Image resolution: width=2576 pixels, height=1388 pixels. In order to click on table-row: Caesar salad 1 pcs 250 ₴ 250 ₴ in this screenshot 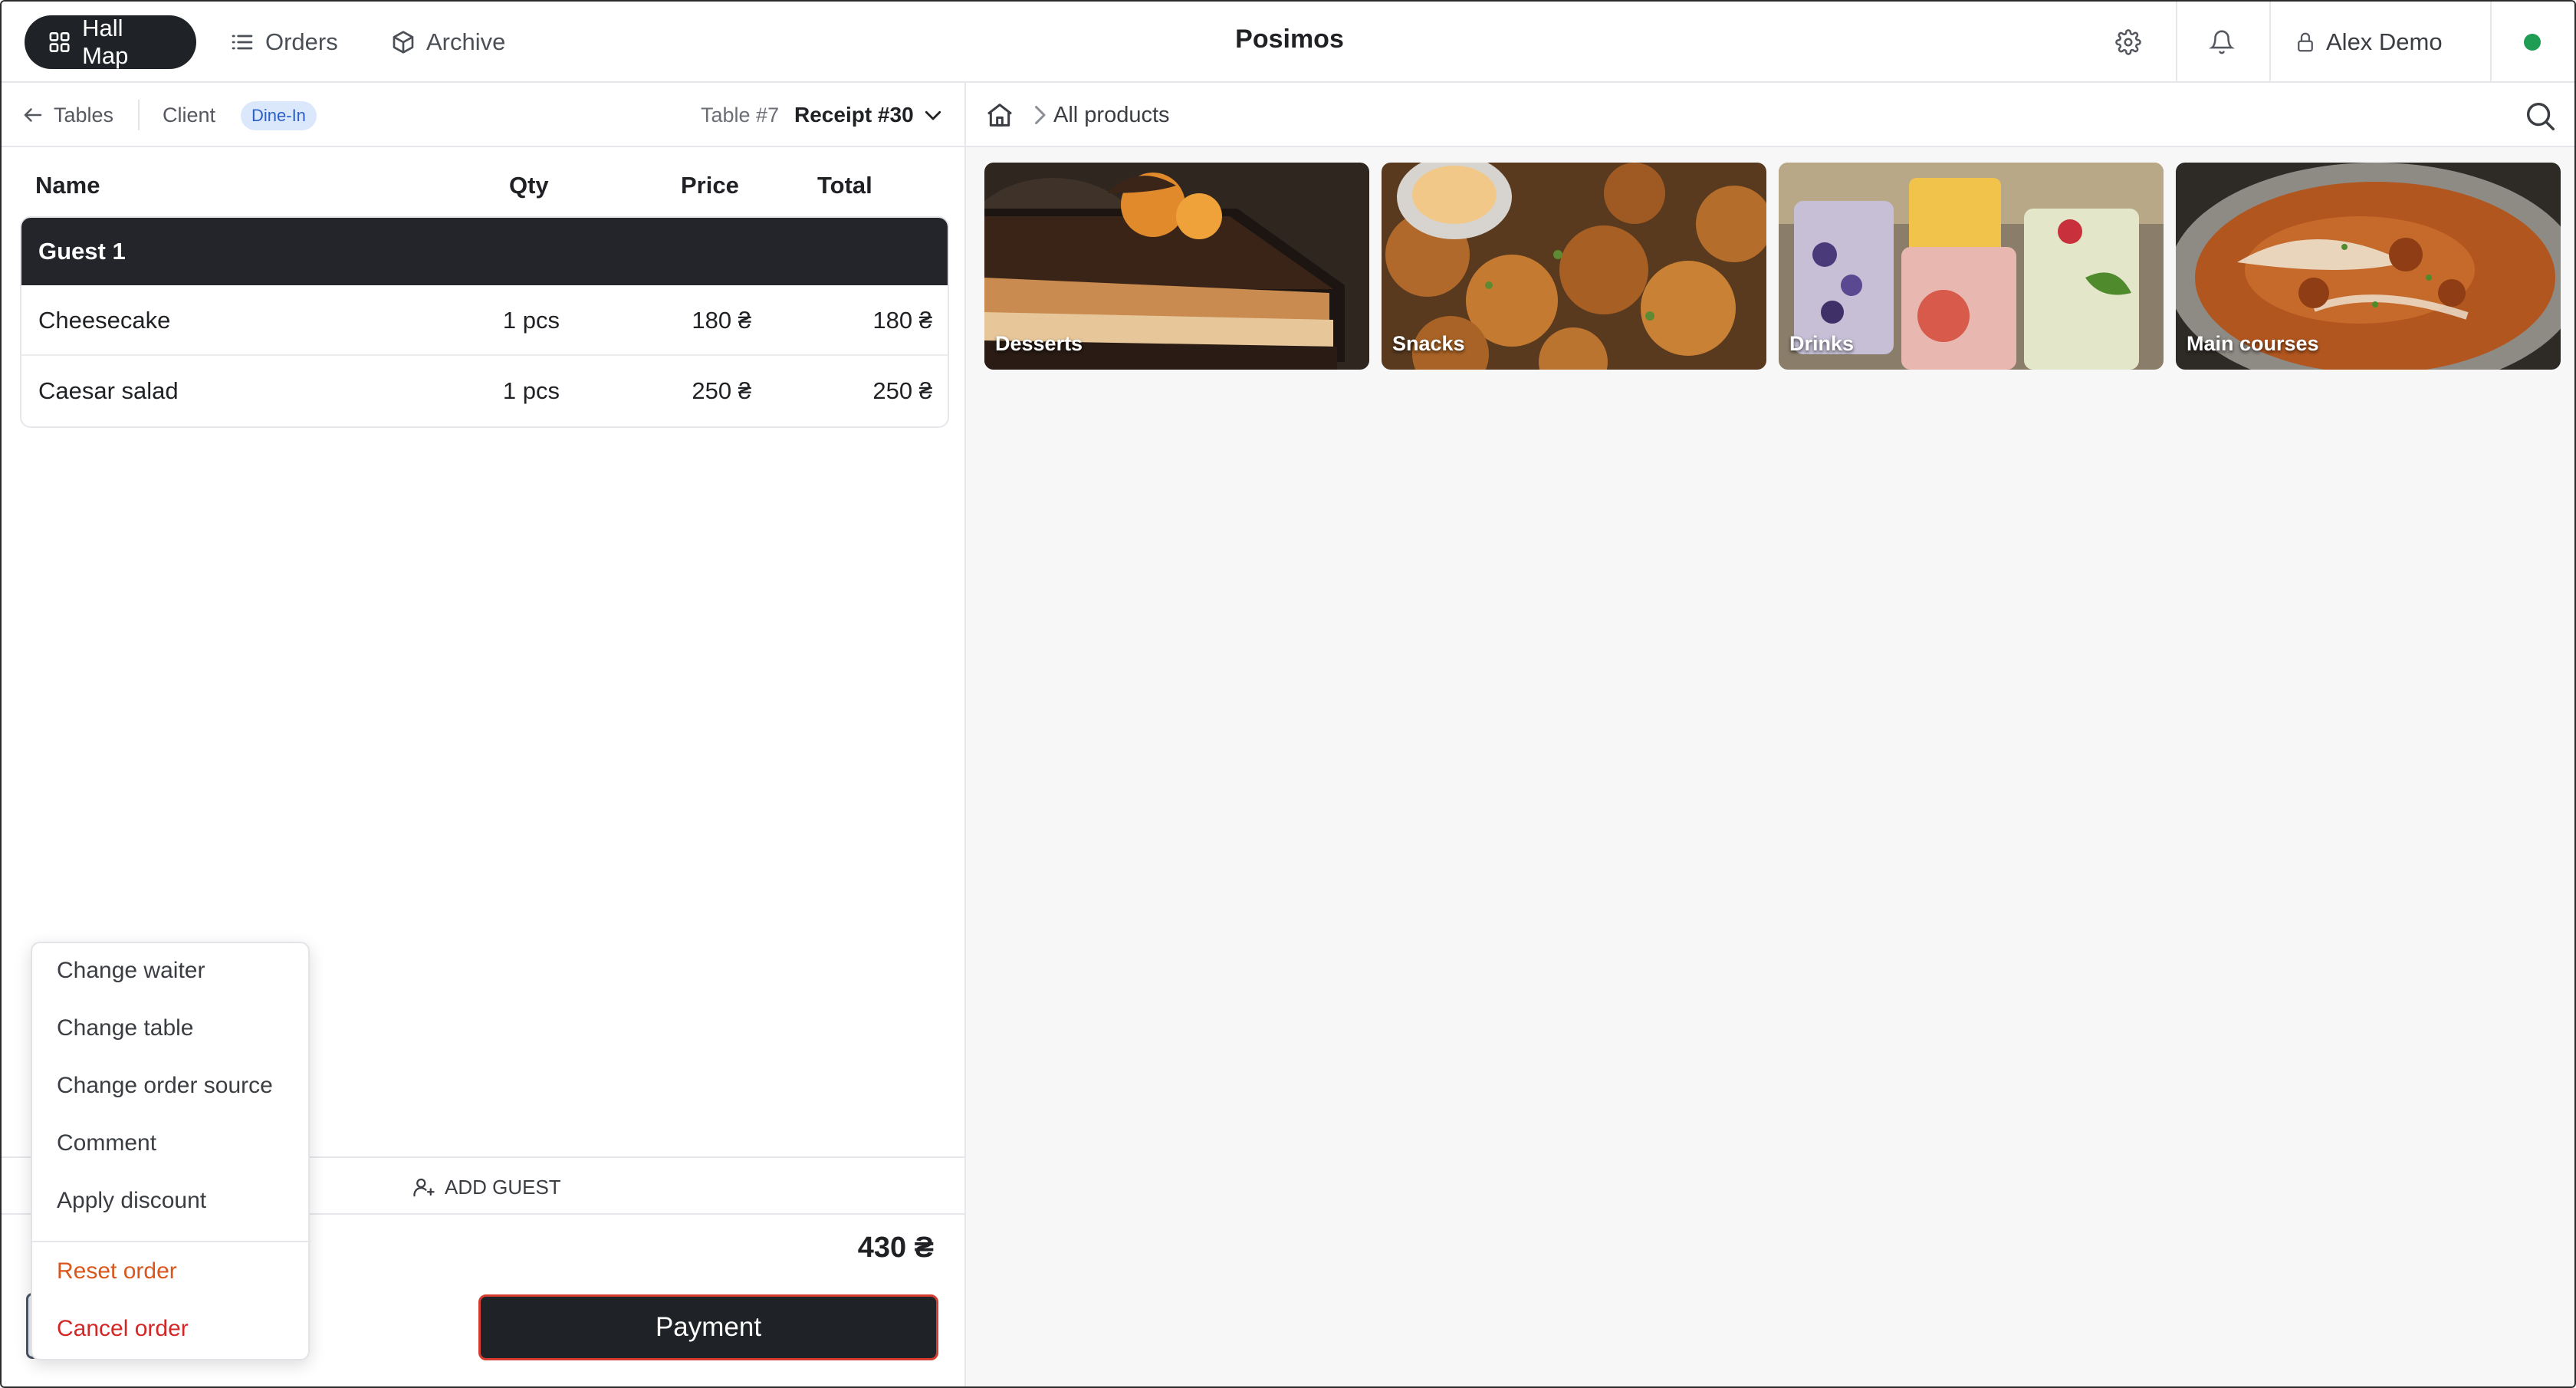, I will do `click(485, 391)`.